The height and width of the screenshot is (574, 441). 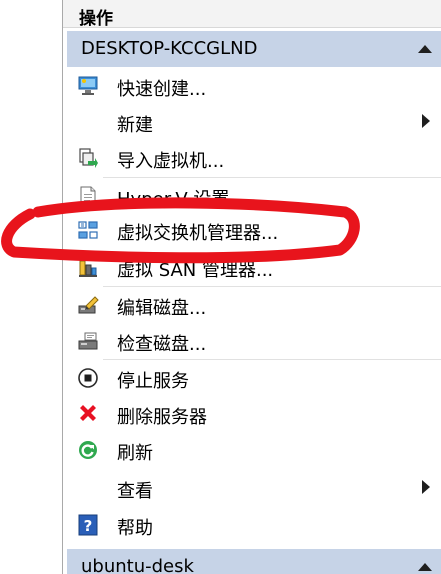 I want to click on section-header-ubuntu: ubuntu-desk, so click(x=254, y=561).